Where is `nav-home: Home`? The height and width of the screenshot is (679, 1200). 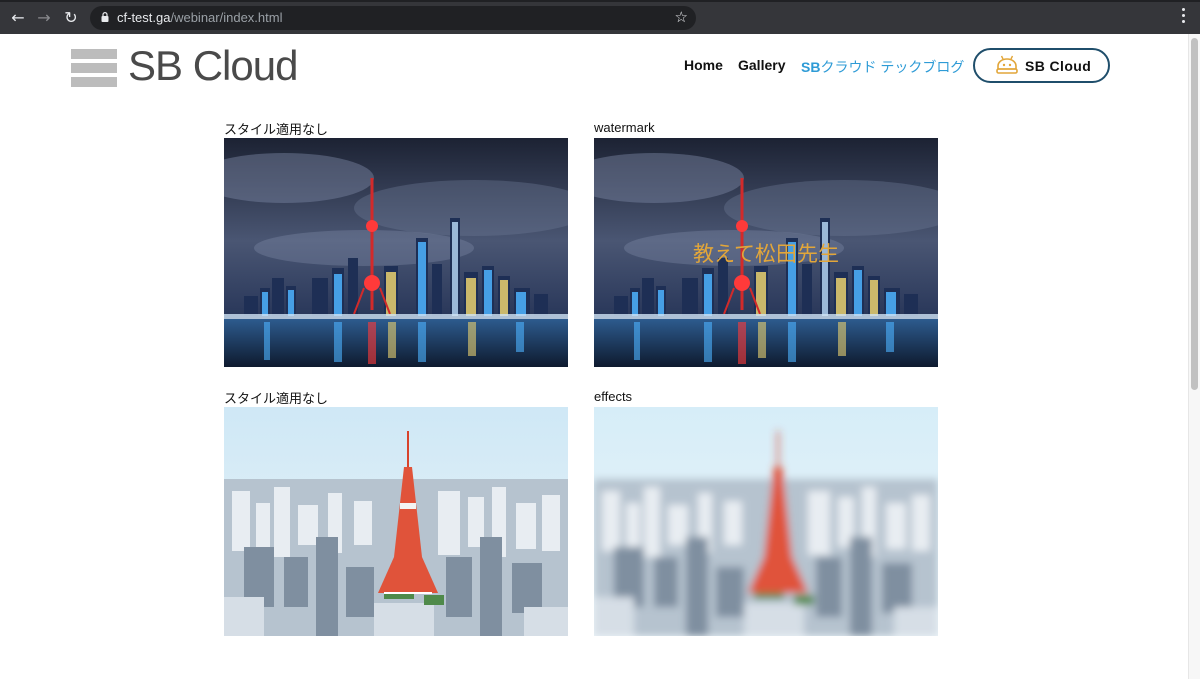 nav-home: Home is located at coordinates (703, 65).